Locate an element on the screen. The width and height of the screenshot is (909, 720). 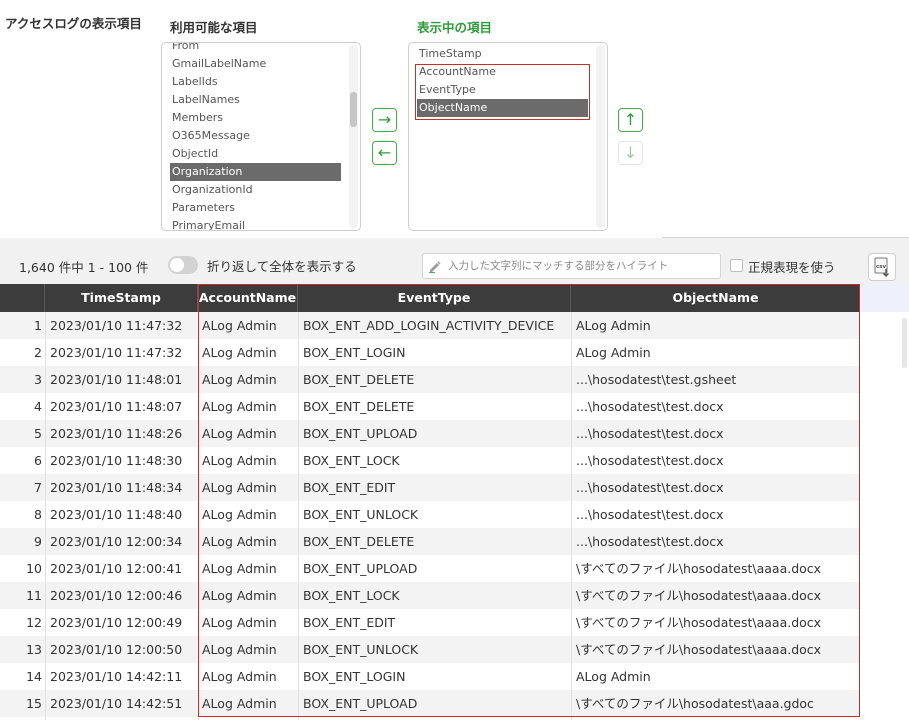
row-number: 15 is located at coordinates (34, 703).